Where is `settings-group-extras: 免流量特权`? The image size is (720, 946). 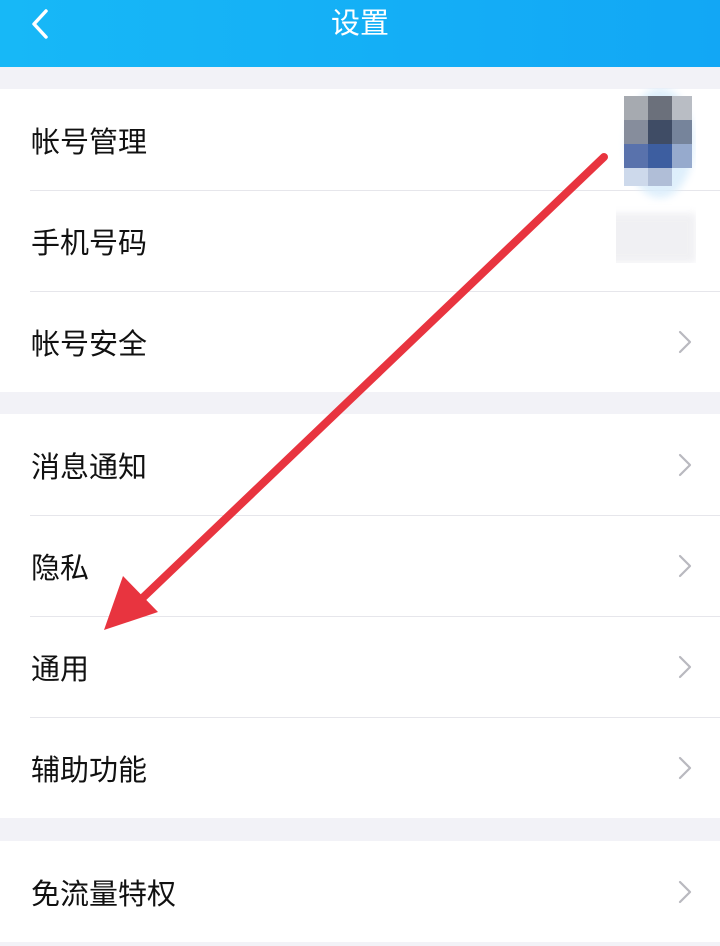 settings-group-extras: 免流量特权 is located at coordinates (360, 891).